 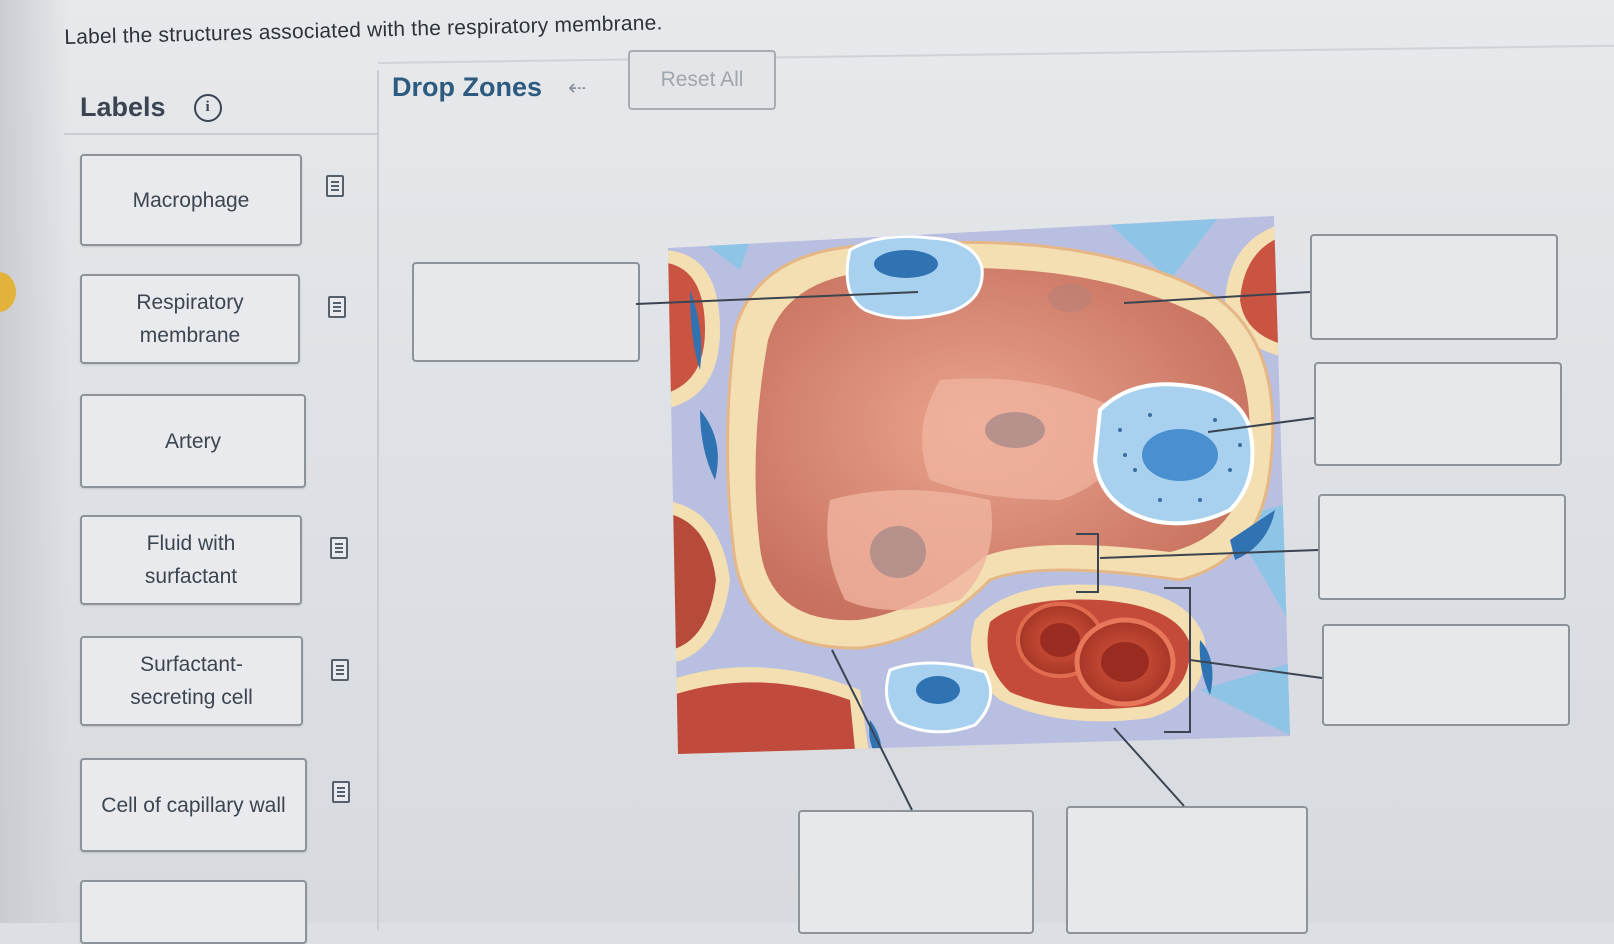 I want to click on label-card-surfactant-secreting-cell: Surfactant-secreting cell, so click(x=191, y=681).